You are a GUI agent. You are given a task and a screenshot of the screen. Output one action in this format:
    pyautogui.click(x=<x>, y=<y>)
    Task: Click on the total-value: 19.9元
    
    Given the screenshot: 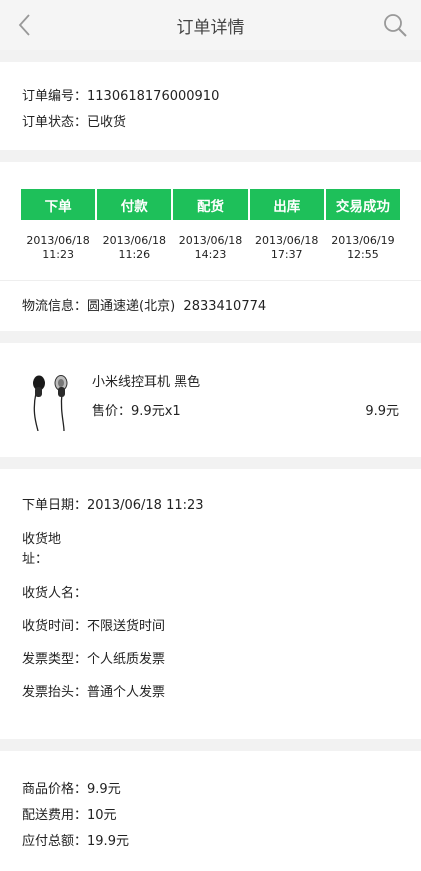 What is the action you would take?
    pyautogui.click(x=108, y=841)
    